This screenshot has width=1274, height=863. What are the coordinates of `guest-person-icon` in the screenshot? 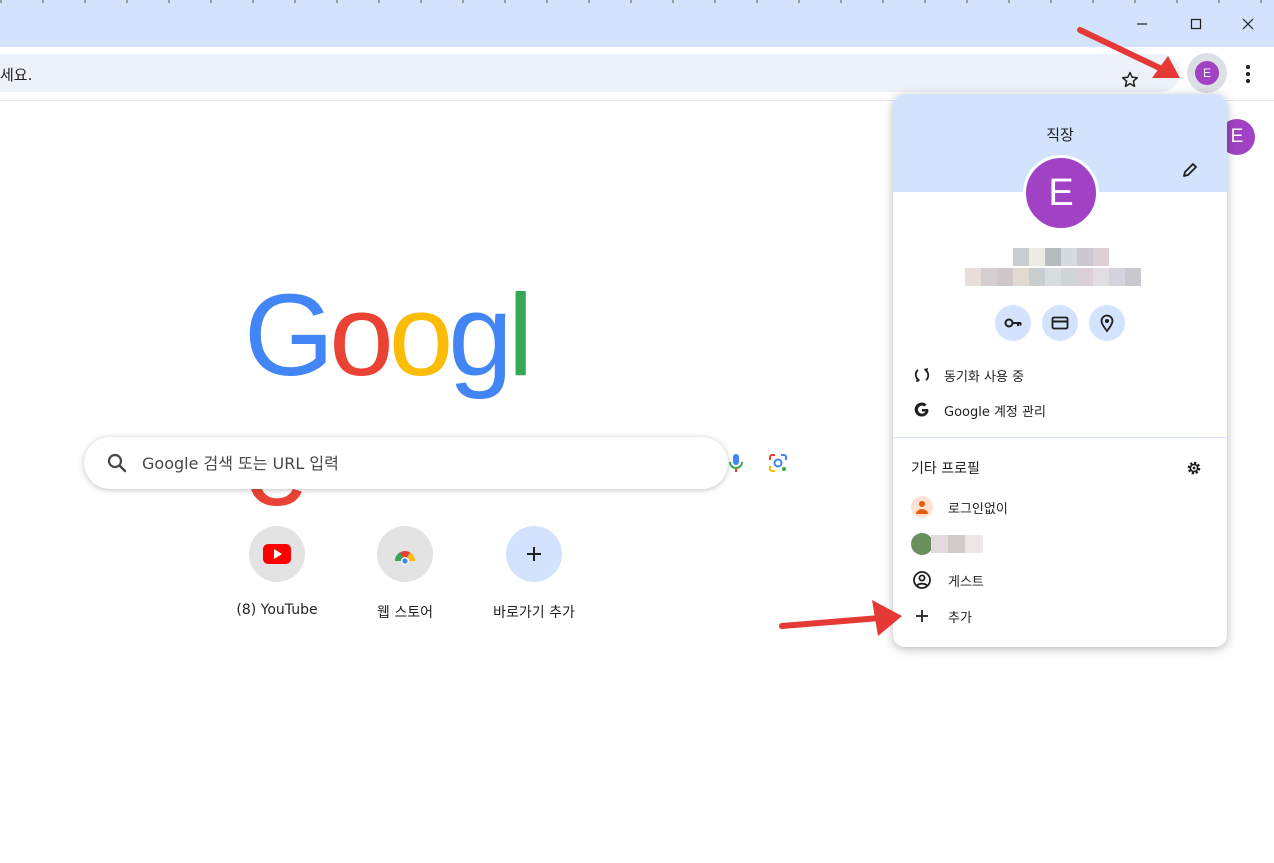 It's located at (922, 580).